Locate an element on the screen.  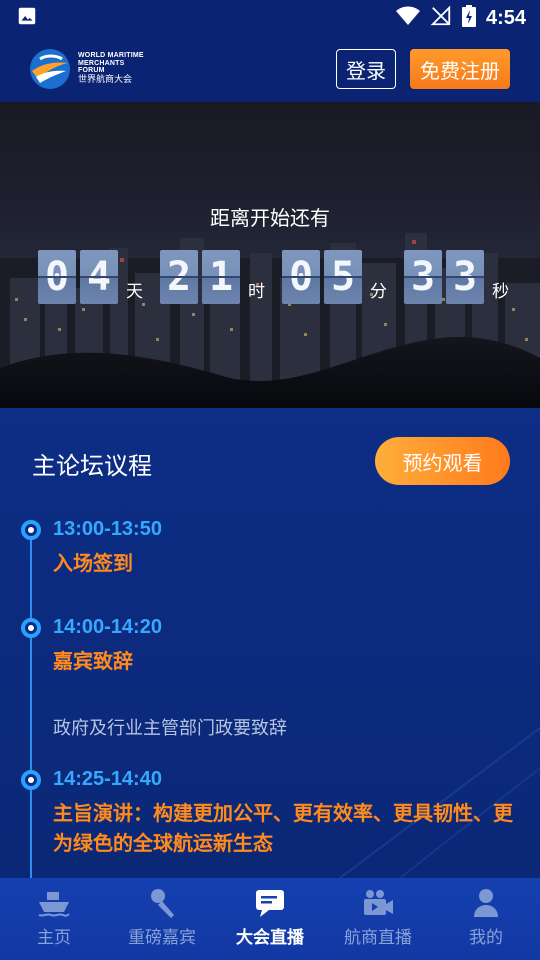
countdown-unit-second: 秒 is located at coordinates (500, 292).